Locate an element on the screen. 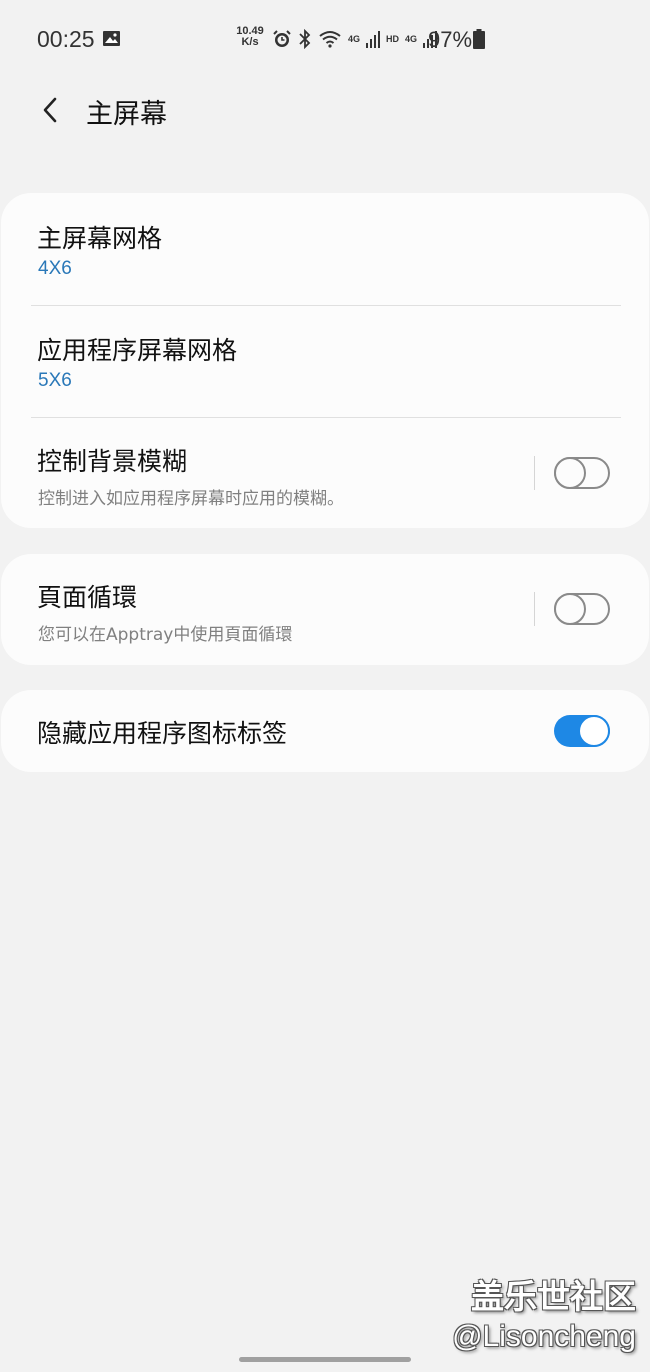 Image resolution: width=650 pixels, height=1372 pixels. back-button is located at coordinates (50, 110).